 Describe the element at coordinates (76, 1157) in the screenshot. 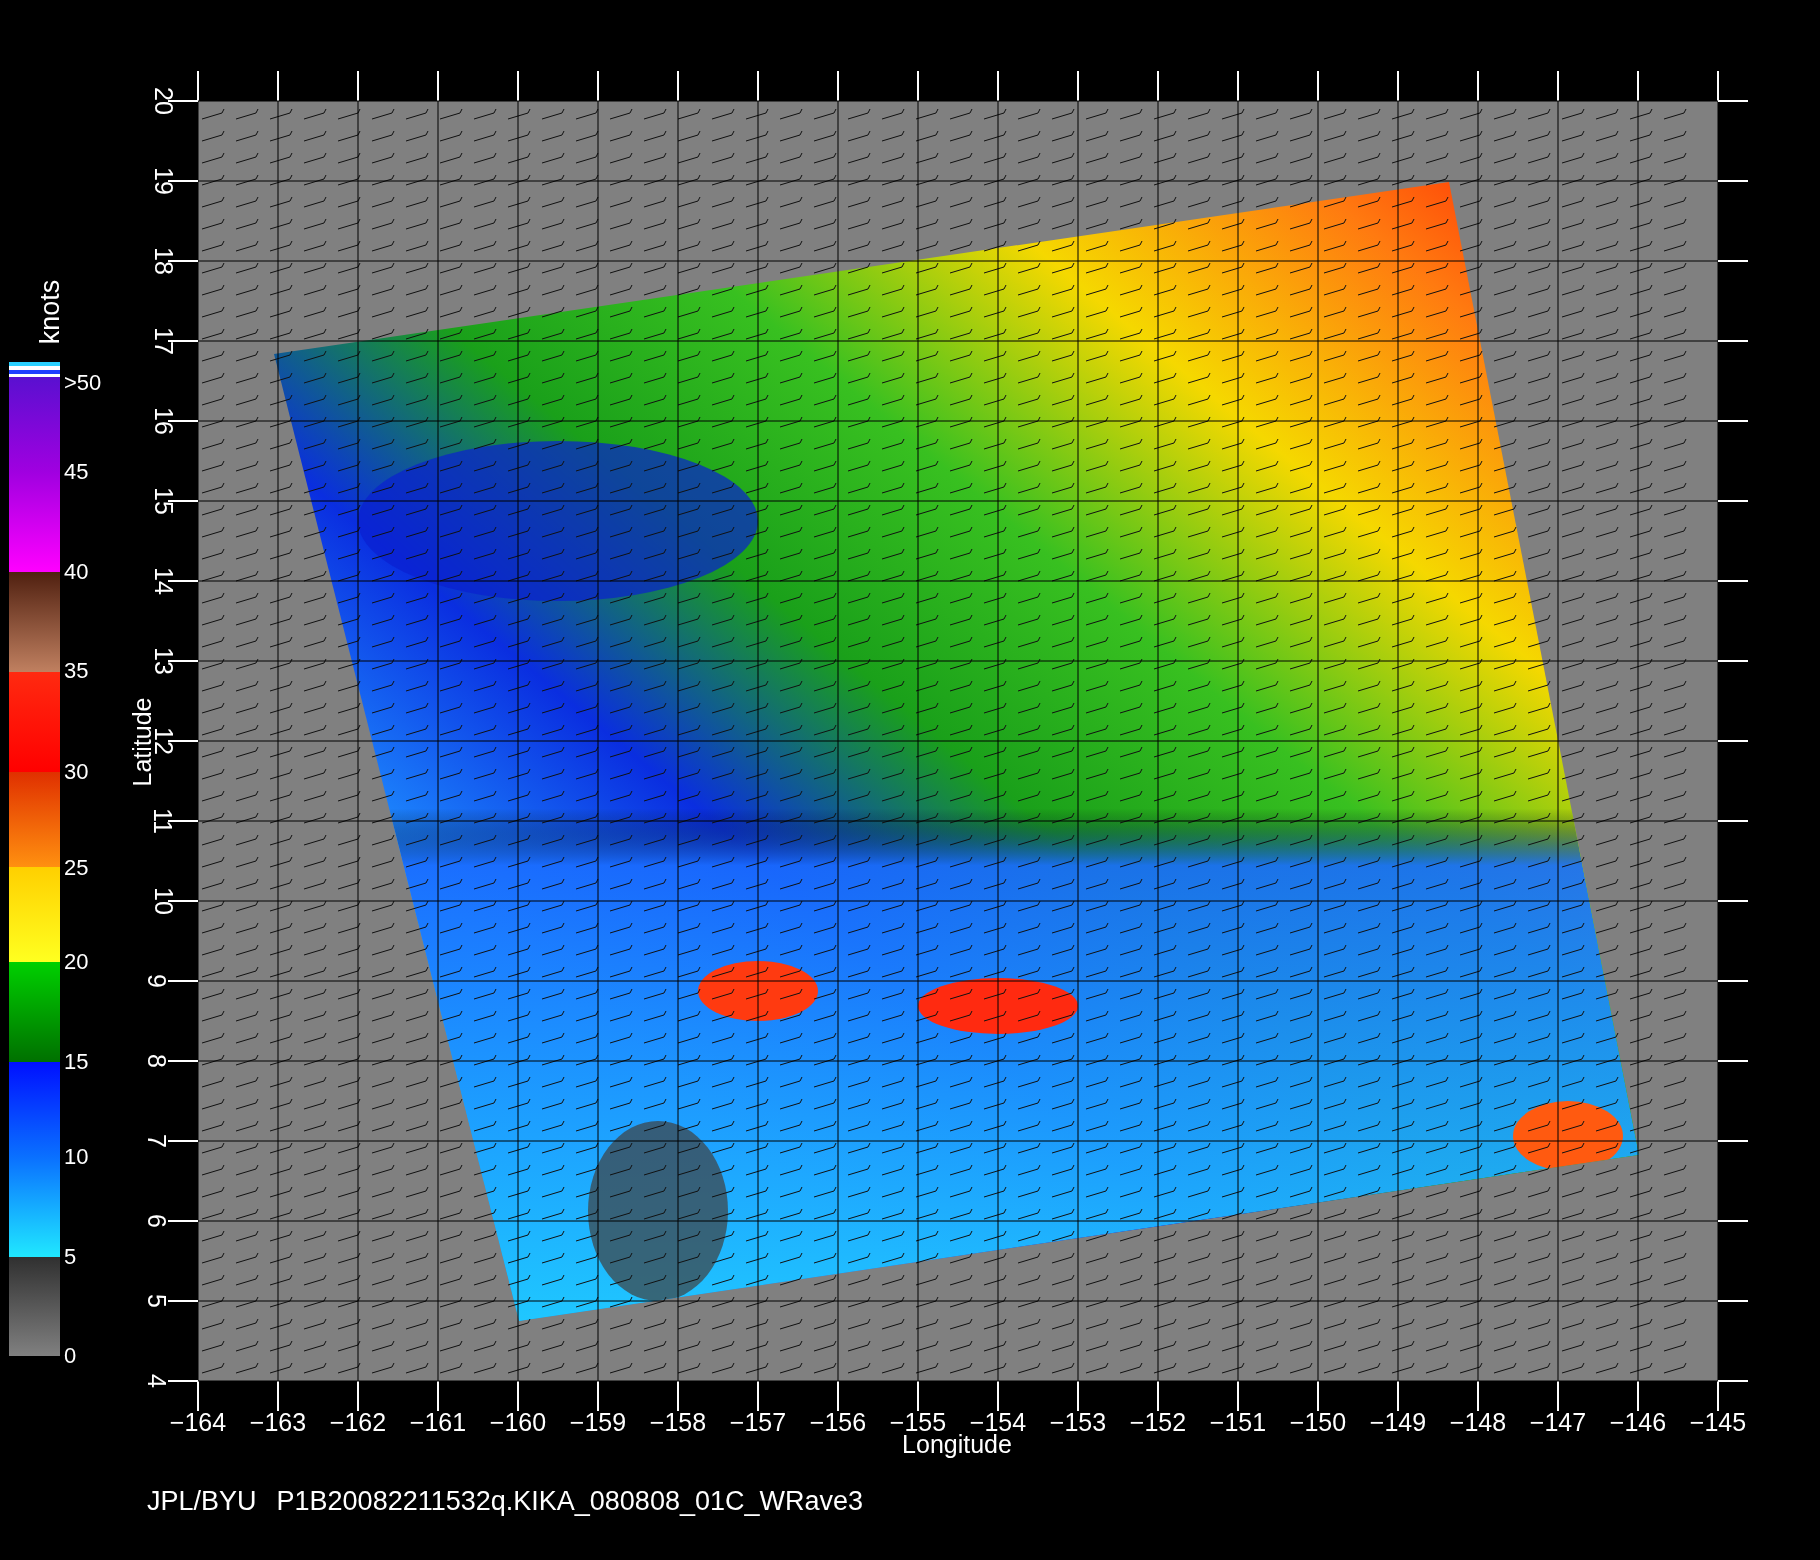

I see `scale-label: 10` at that location.